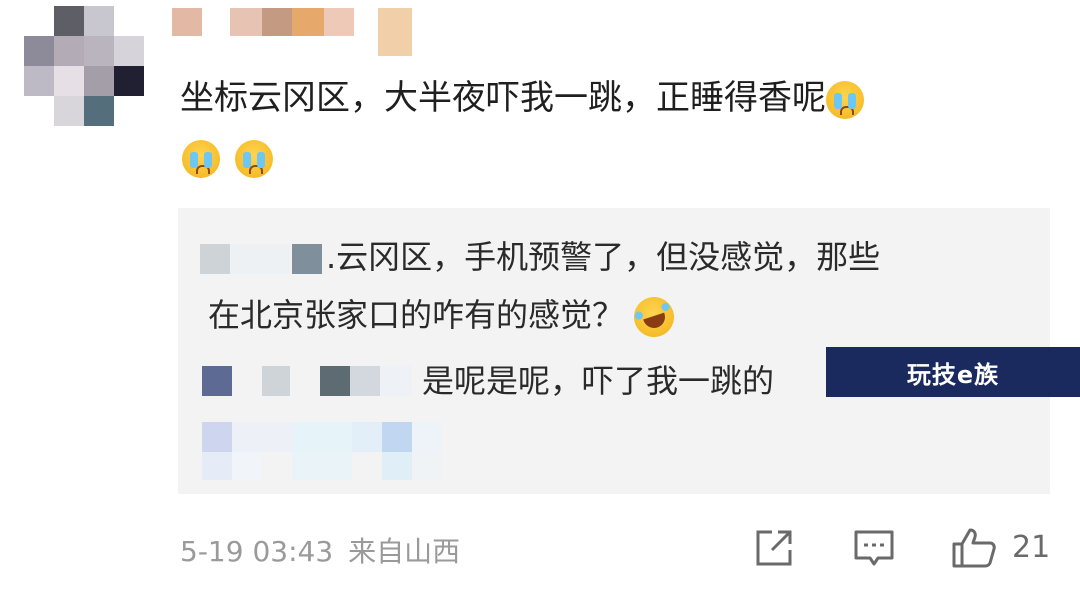  What do you see at coordinates (212, 551) in the screenshot?
I see `comment-date: 5-19` at bounding box center [212, 551].